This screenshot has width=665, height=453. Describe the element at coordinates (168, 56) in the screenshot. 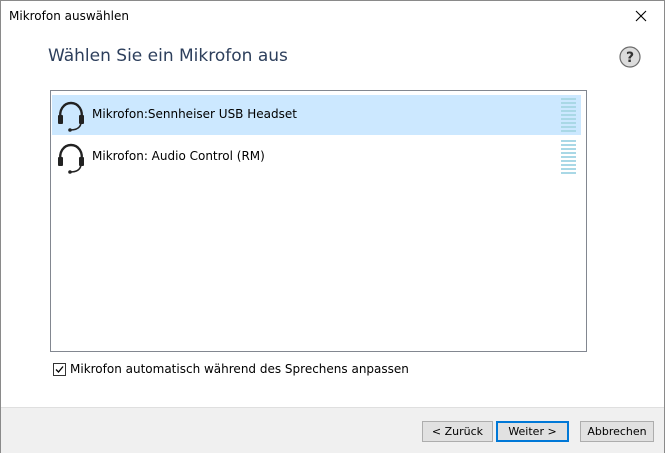

I see `page-heading: Wählen Sie ein Mikrofon aus` at that location.